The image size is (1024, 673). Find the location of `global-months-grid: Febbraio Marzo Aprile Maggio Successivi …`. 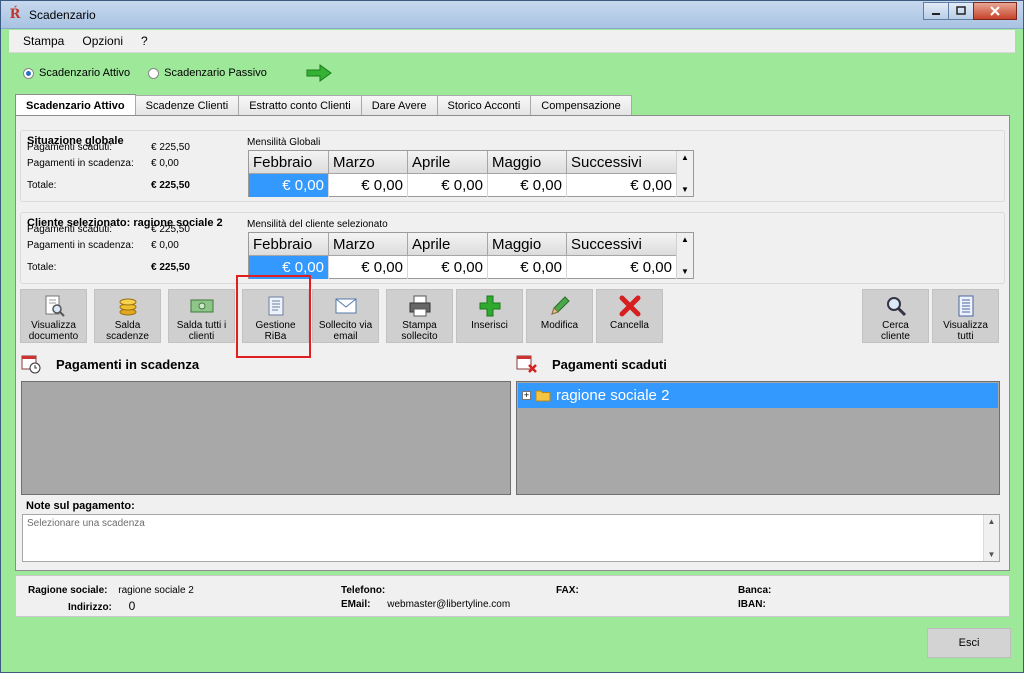

global-months-grid: Febbraio Marzo Aprile Maggio Successivi … is located at coordinates (471, 173).